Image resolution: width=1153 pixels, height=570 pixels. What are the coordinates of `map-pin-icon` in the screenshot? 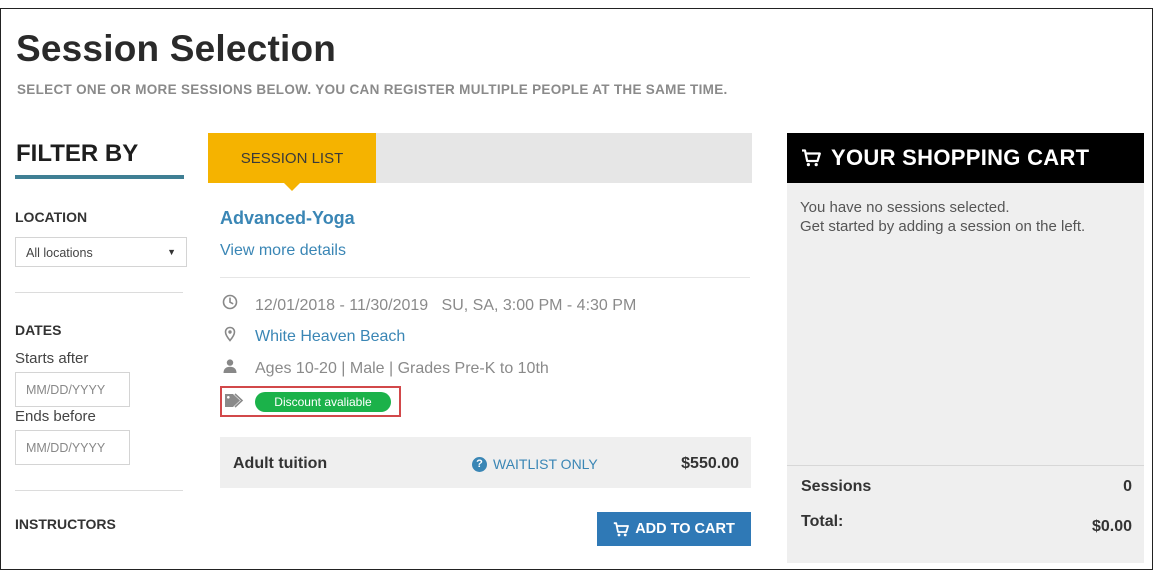 It's located at (230, 334).